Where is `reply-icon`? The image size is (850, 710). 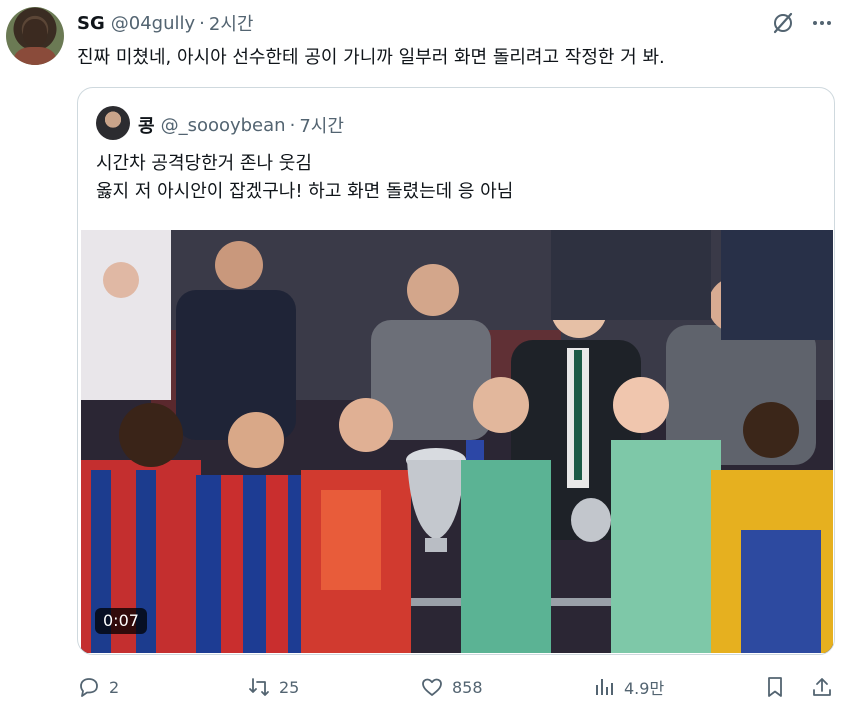
reply-icon is located at coordinates (89, 687).